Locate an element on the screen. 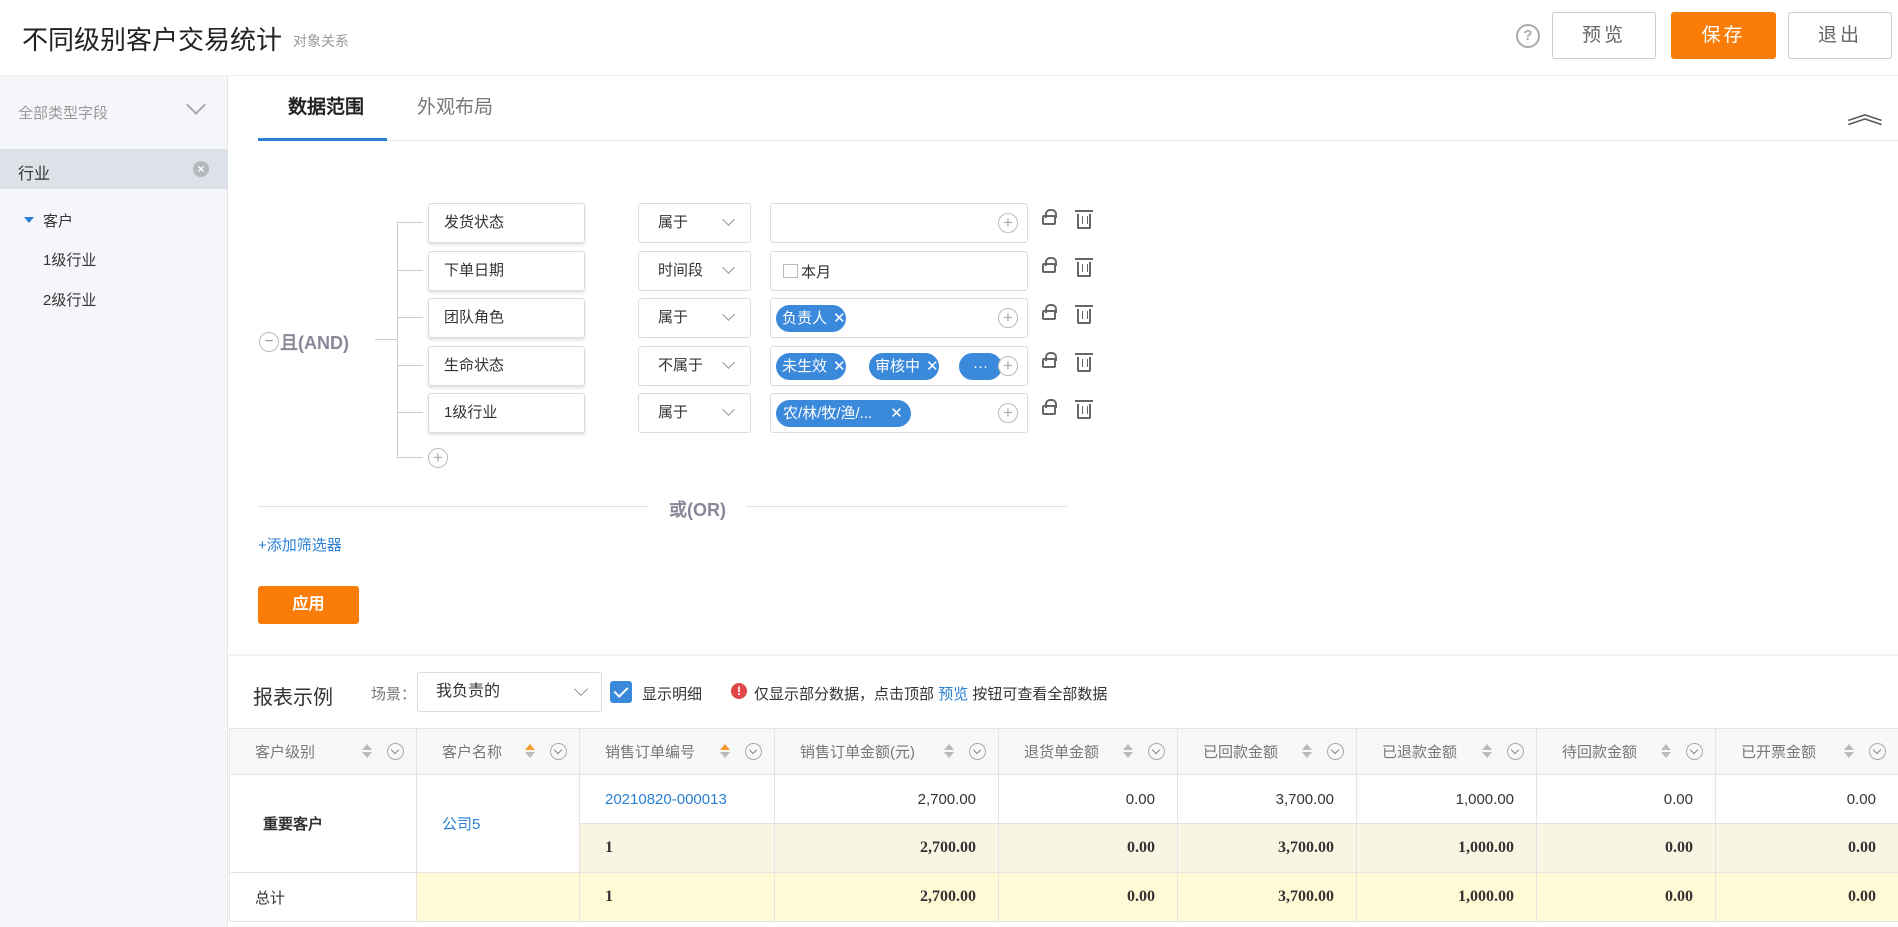  collapse-group-icon: − is located at coordinates (269, 342).